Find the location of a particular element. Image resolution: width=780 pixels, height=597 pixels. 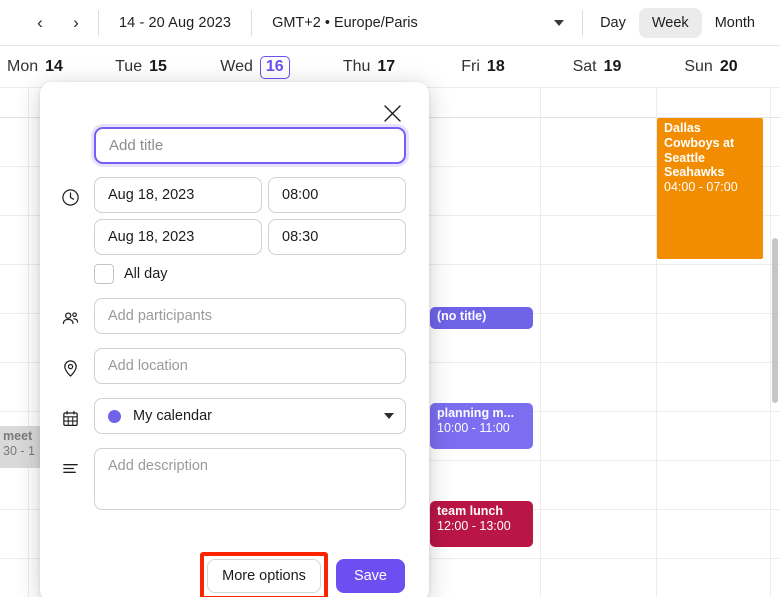

all-day-label: All day is located at coordinates (146, 274).